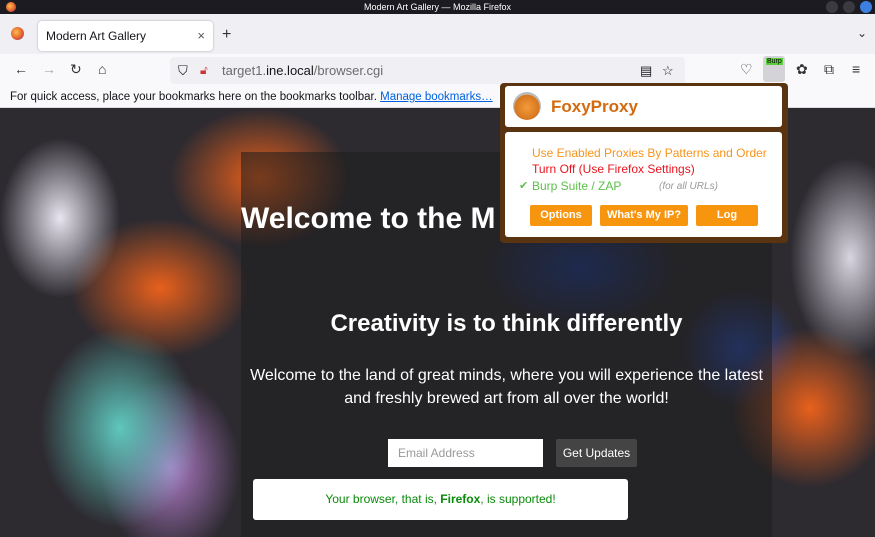 This screenshot has height=537, width=875. Describe the element at coordinates (856, 69) in the screenshot. I see `menu-icon: ≡` at that location.